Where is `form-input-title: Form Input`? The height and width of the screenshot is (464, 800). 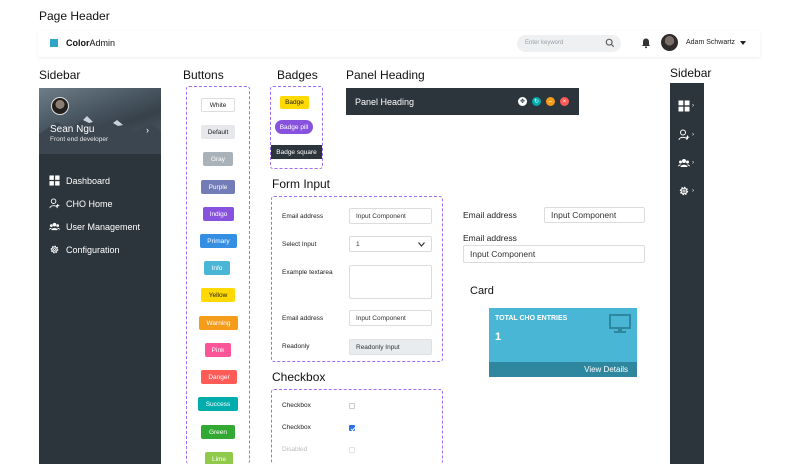
form-input-title: Form Input is located at coordinates (301, 184).